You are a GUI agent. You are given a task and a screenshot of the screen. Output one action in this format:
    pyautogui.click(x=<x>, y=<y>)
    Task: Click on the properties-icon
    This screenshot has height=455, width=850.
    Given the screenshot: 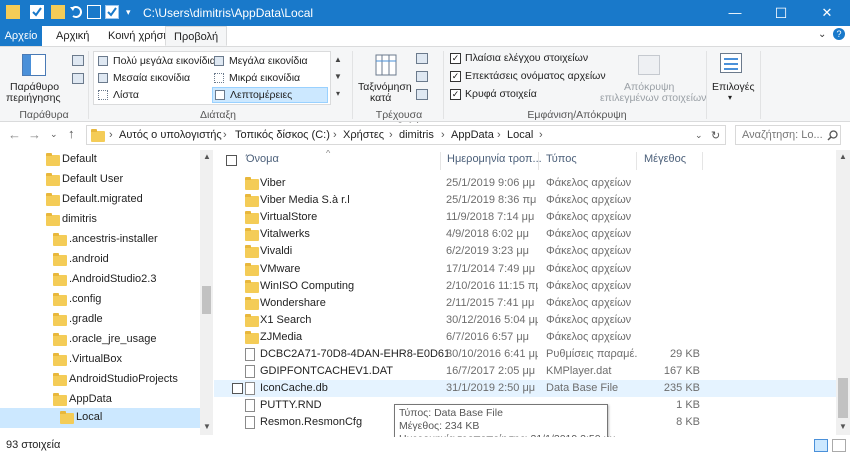 What is the action you would take?
    pyautogui.click(x=37, y=12)
    